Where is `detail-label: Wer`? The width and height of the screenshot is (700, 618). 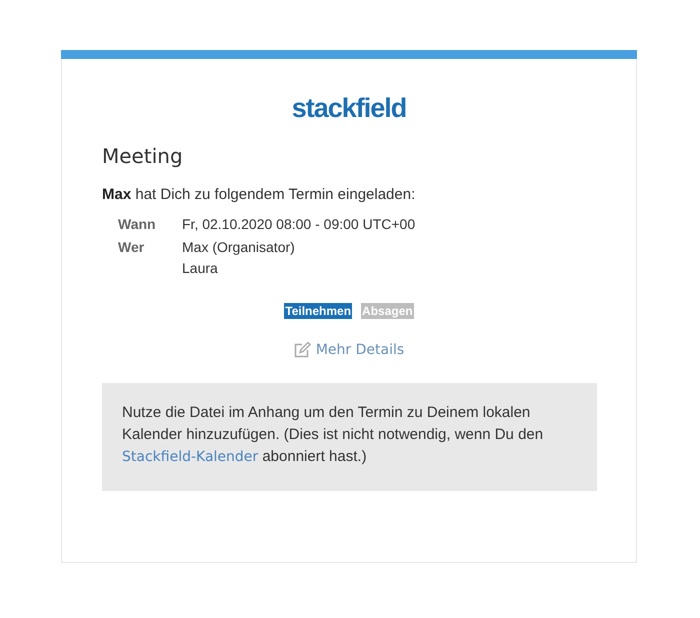
detail-label: Wer is located at coordinates (132, 247).